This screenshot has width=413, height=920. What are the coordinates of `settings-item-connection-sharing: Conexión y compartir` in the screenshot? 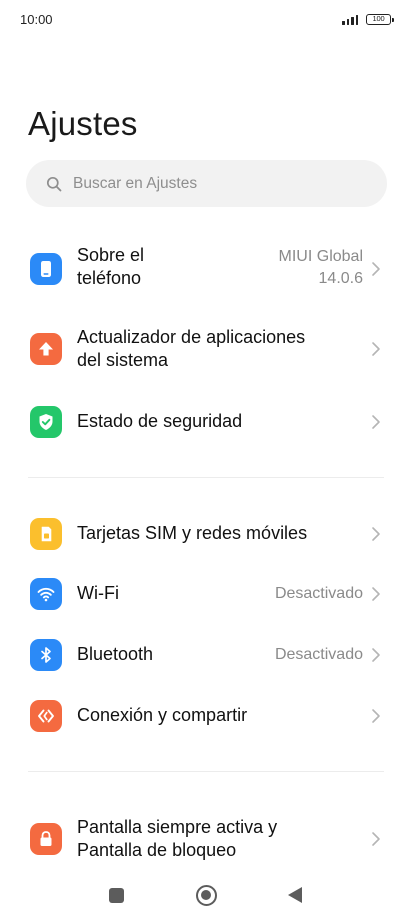 It's located at (206, 716).